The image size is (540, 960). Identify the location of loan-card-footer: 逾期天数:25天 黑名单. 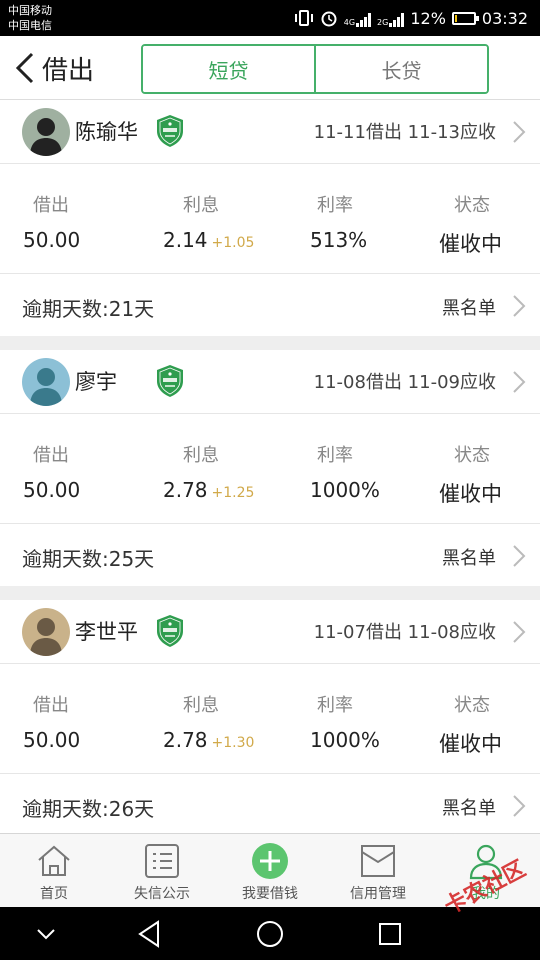
(270, 555).